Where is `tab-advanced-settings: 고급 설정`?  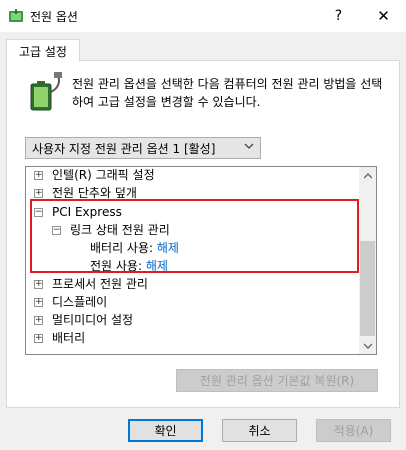
tab-advanced-settings: 고급 설정 is located at coordinates (43, 50).